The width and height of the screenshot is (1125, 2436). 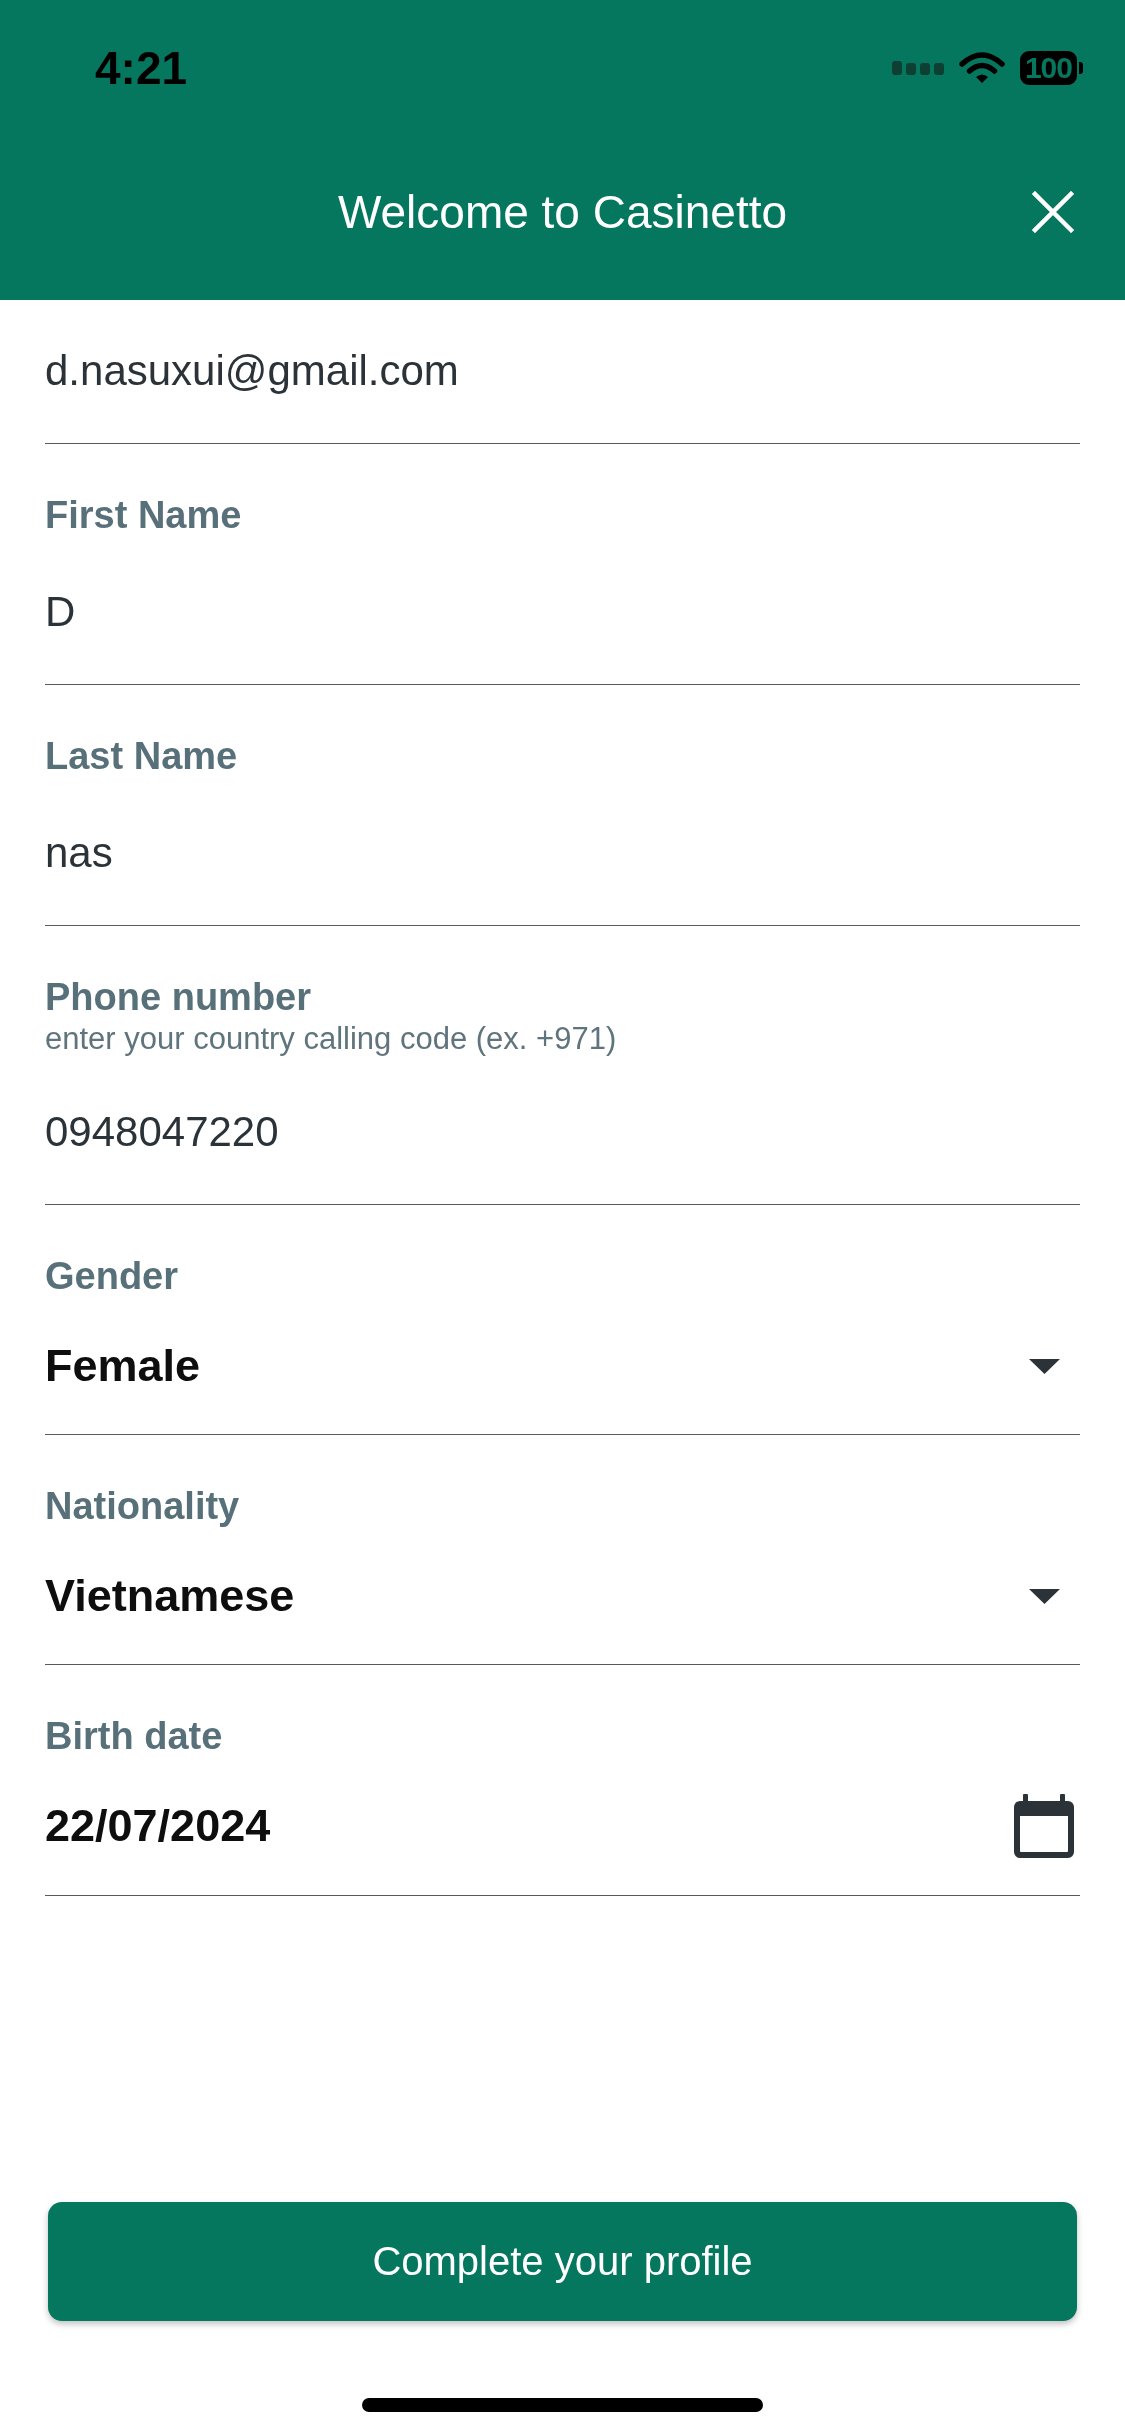 I want to click on dropdown-field: Vietnamese, so click(x=562, y=1606).